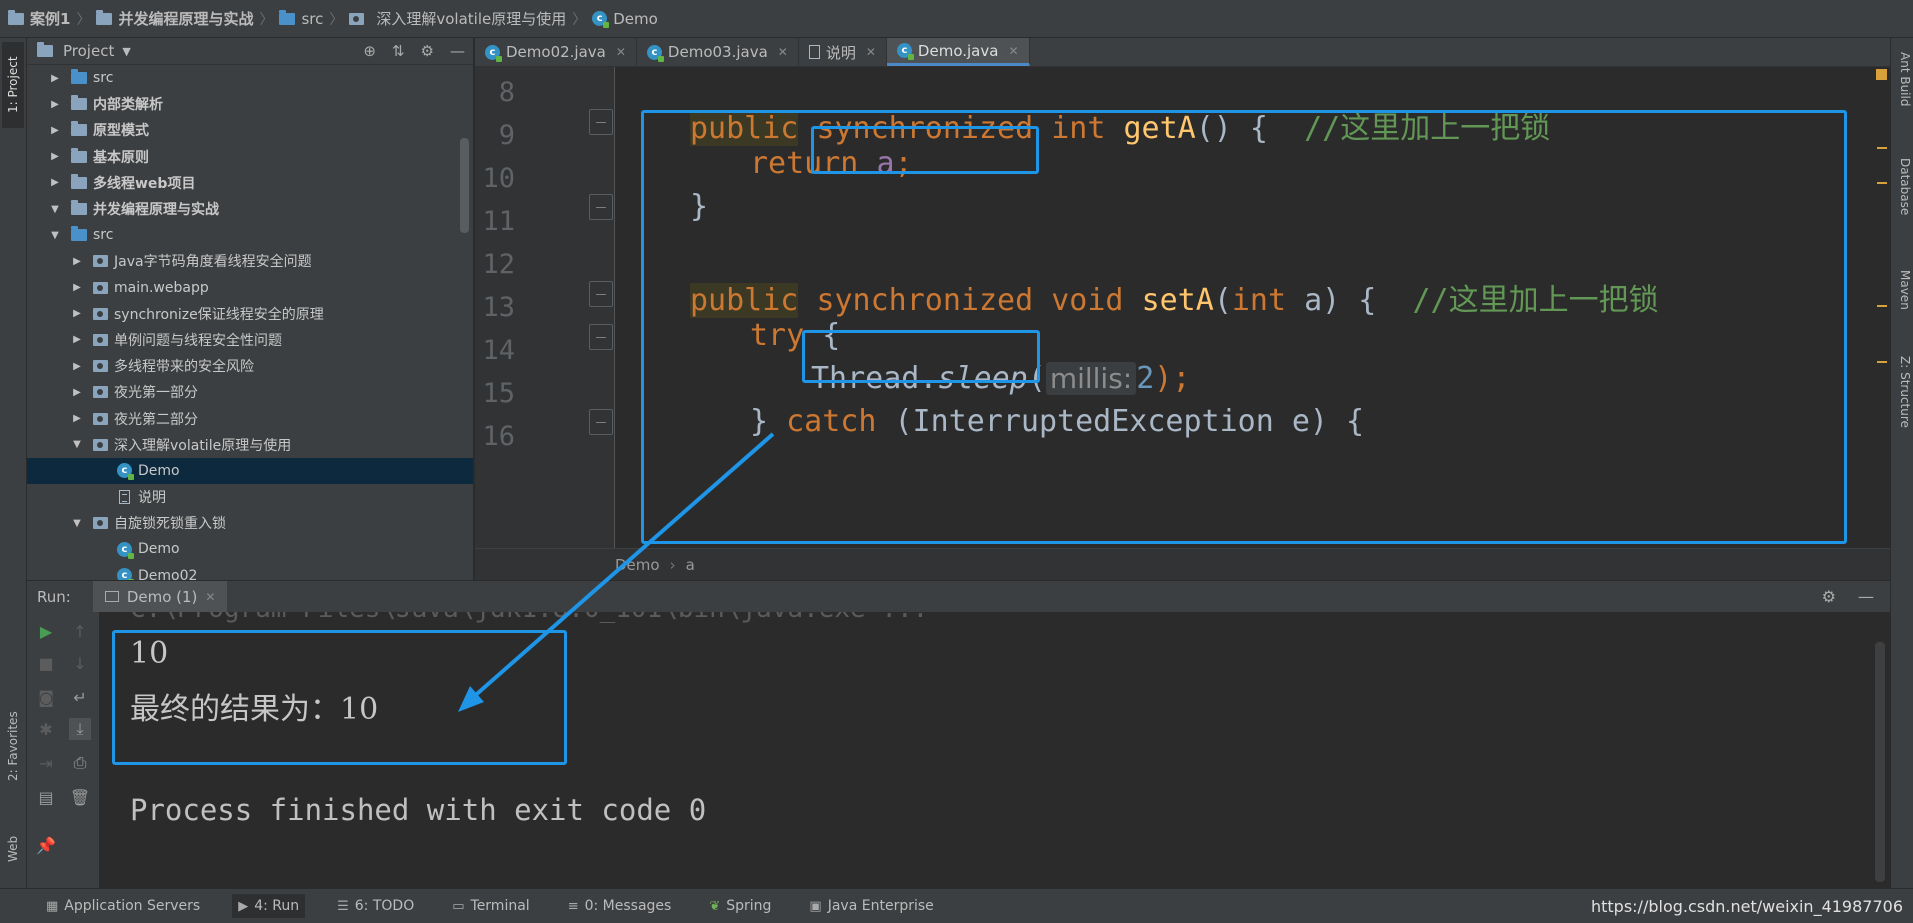 The width and height of the screenshot is (1913, 923). Describe the element at coordinates (1903, 290) in the screenshot. I see `maven-tab: Maven` at that location.